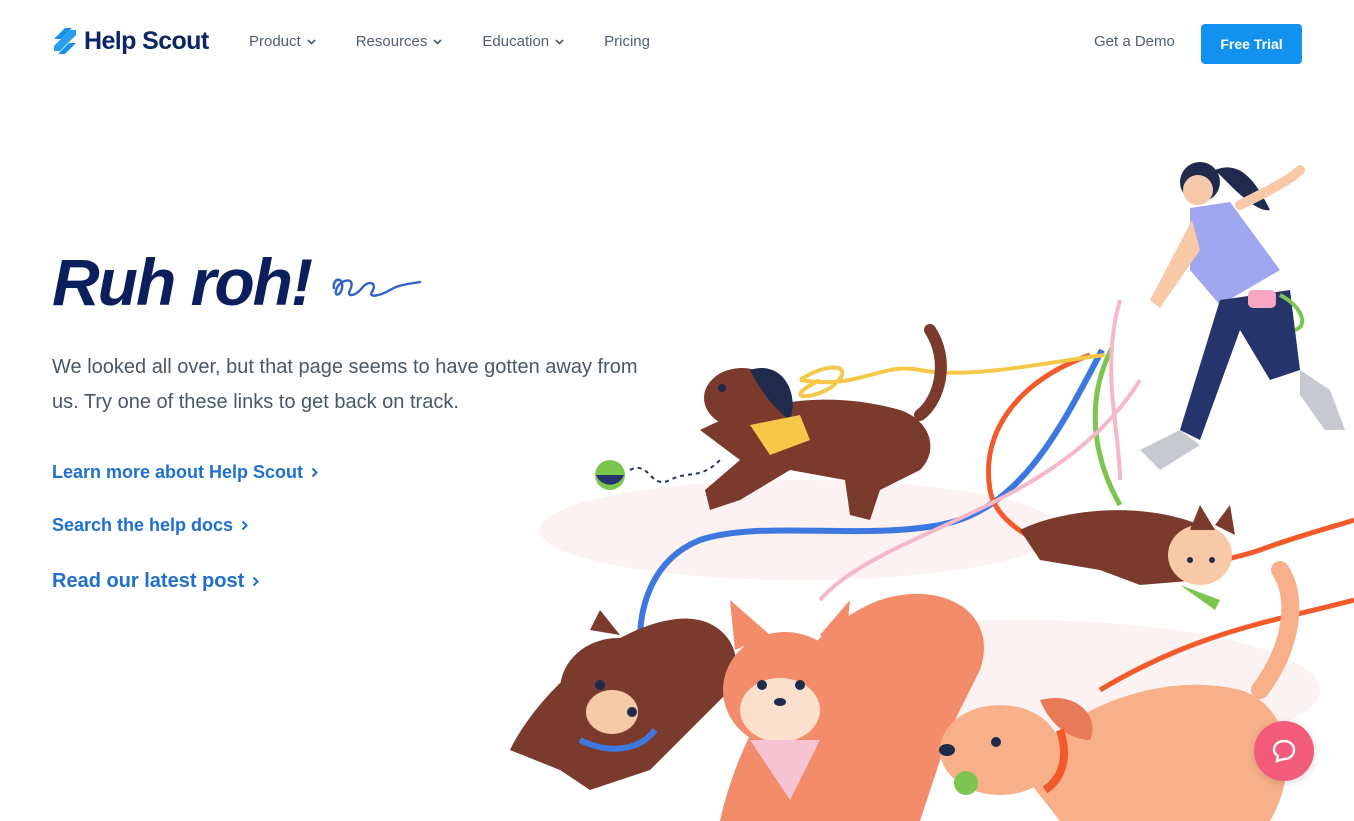 Image resolution: width=1354 pixels, height=821 pixels. I want to click on latest-post-link: Read our latest post, so click(156, 581).